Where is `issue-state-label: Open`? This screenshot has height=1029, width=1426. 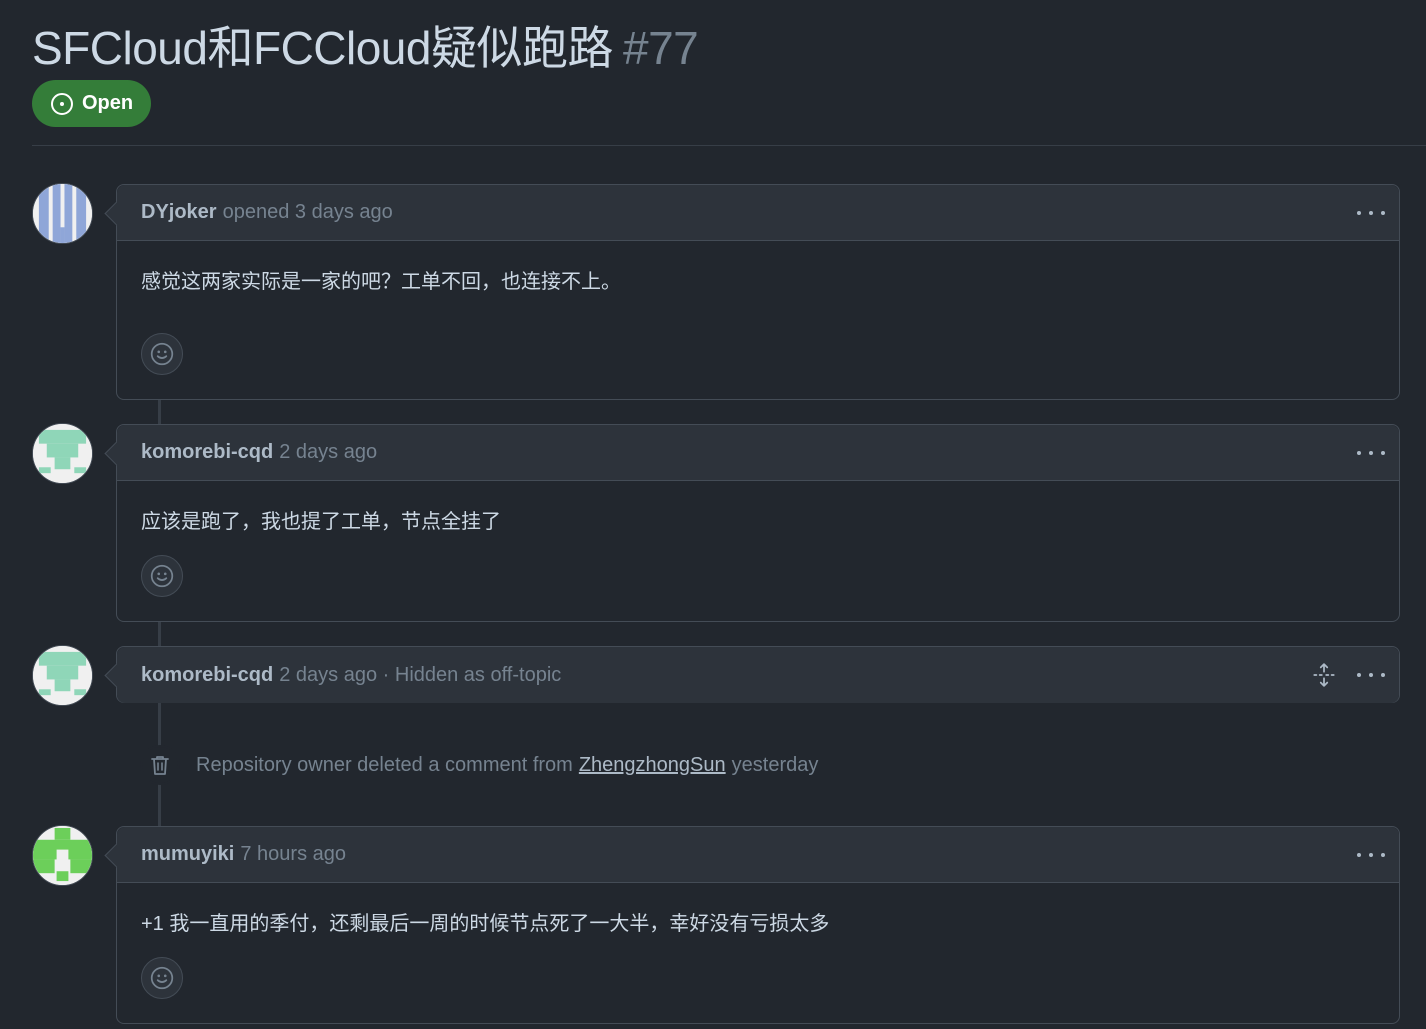
issue-state-label: Open is located at coordinates (108, 103).